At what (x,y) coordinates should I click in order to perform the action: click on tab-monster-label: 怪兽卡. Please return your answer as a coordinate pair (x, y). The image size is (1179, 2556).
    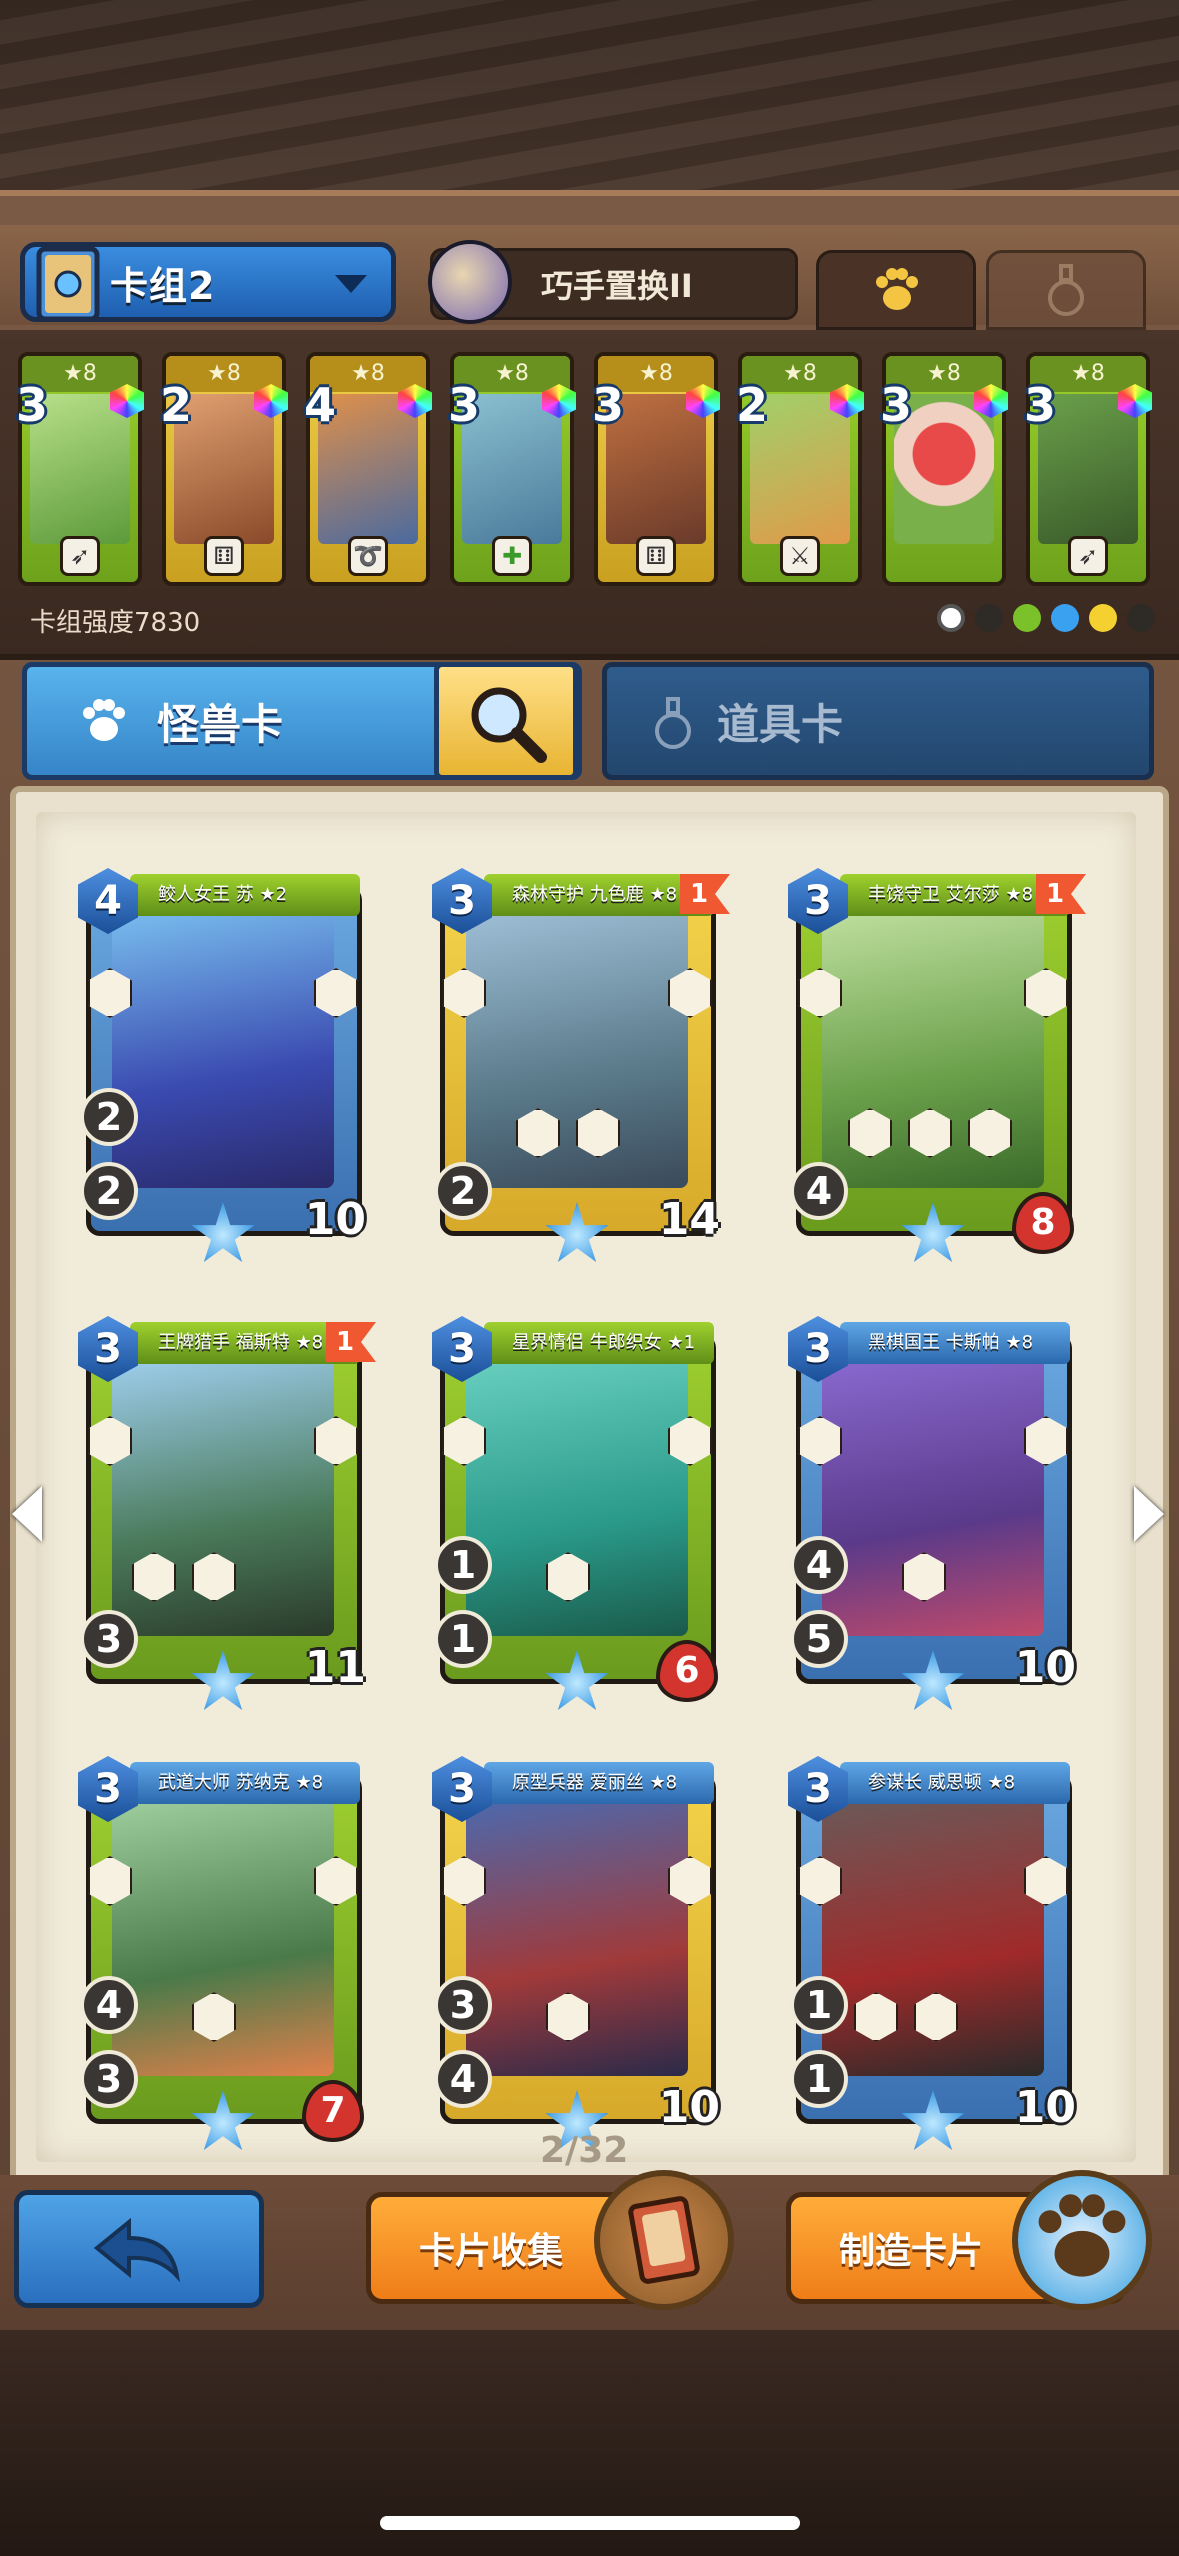
    Looking at the image, I should click on (220, 724).